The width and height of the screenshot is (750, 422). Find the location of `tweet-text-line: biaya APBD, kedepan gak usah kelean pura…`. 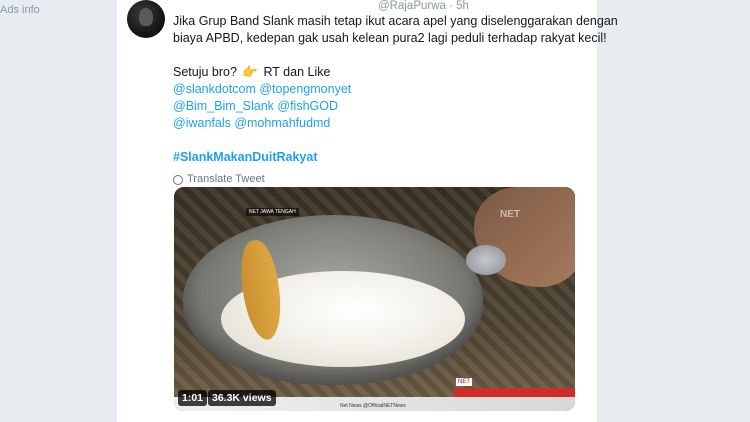

tweet-text-line: biaya APBD, kedepan gak usah kelean pura… is located at coordinates (390, 38).